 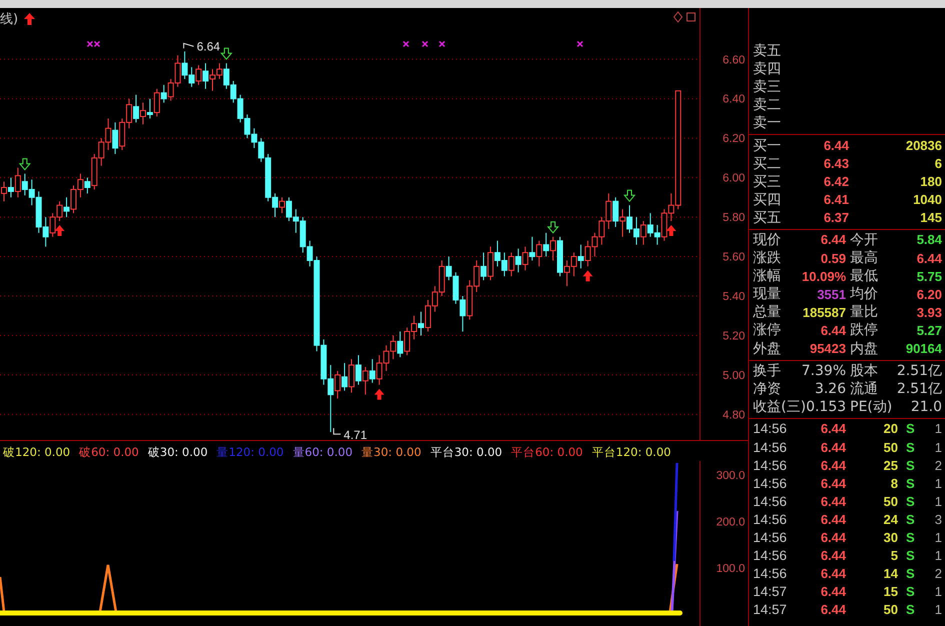 I want to click on trade-time: 14:57, so click(x=770, y=610).